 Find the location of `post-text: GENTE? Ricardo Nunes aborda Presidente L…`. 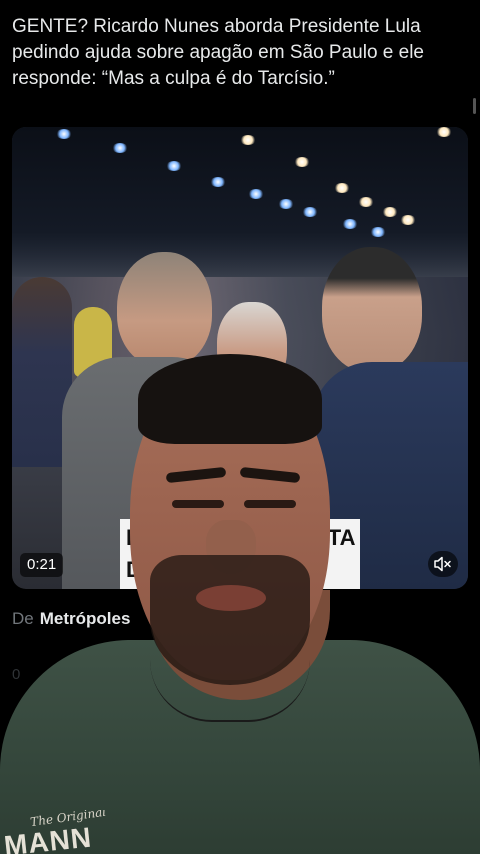

post-text: GENTE? Ricardo Nunes aborda Presidente L… is located at coordinates (218, 52).